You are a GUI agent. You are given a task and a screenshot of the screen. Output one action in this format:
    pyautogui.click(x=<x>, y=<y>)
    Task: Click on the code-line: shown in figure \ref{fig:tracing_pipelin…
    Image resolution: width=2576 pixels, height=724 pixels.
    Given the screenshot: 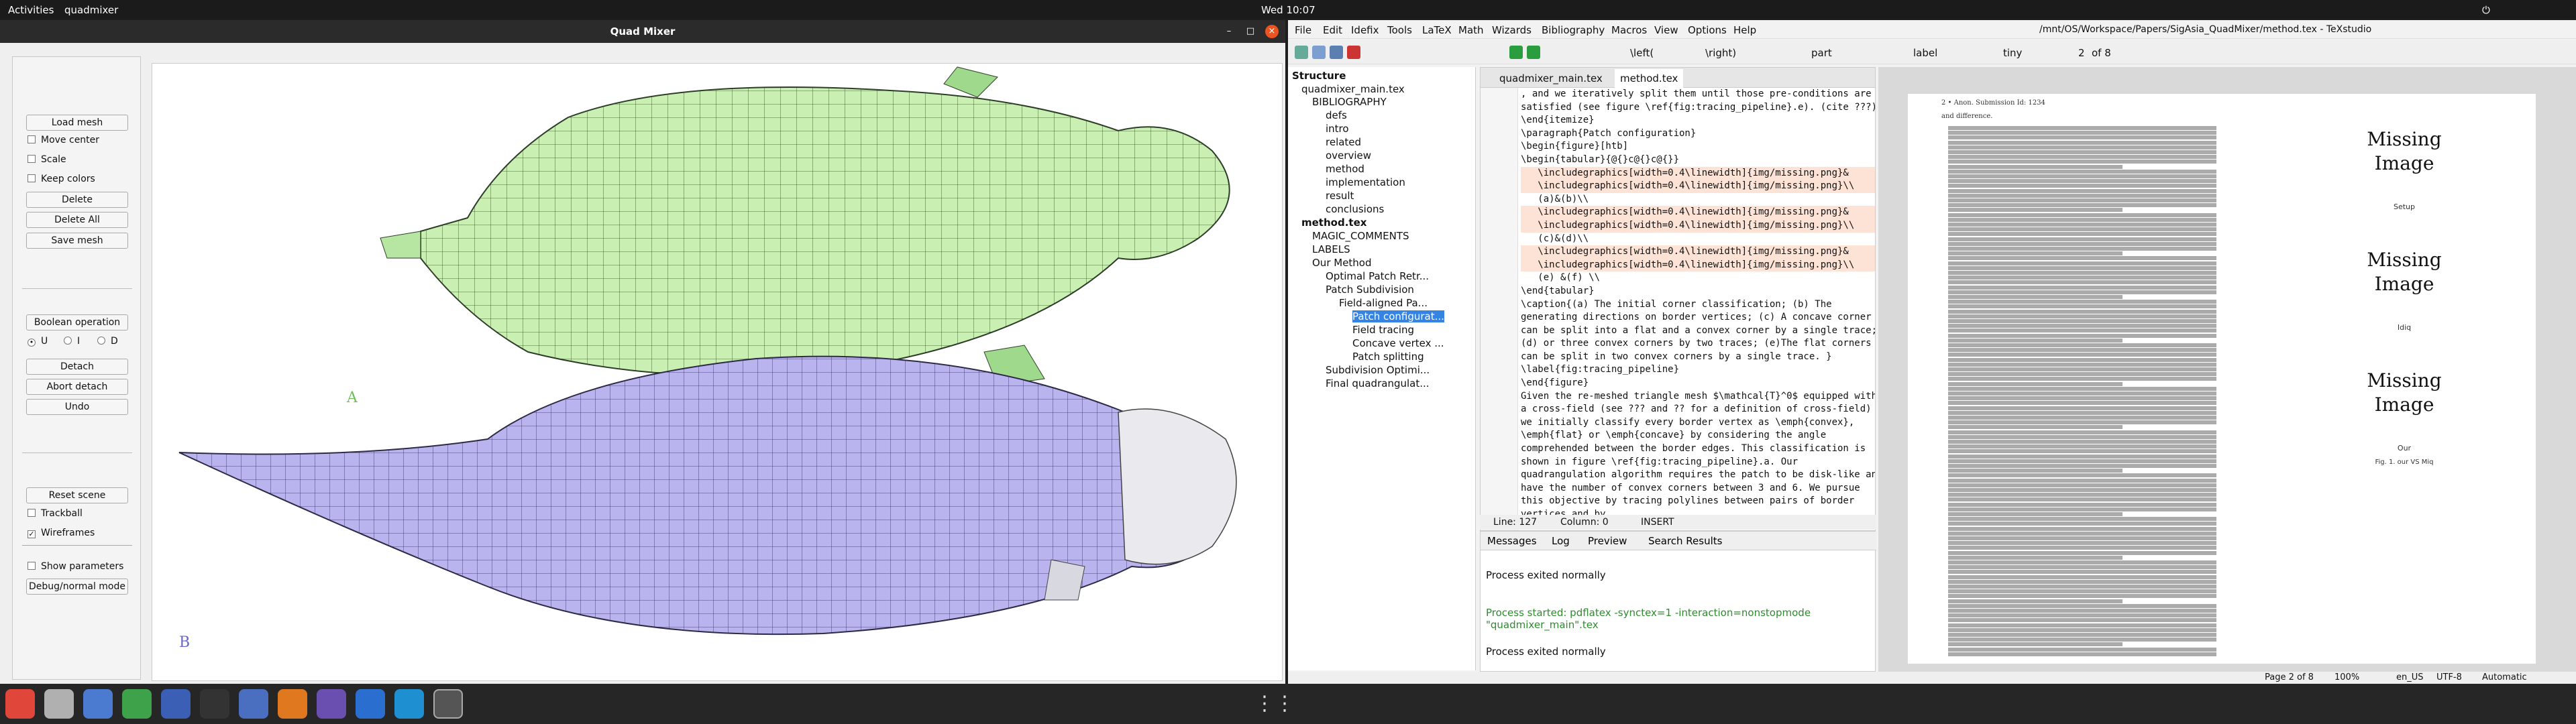 What is the action you would take?
    pyautogui.click(x=1698, y=462)
    